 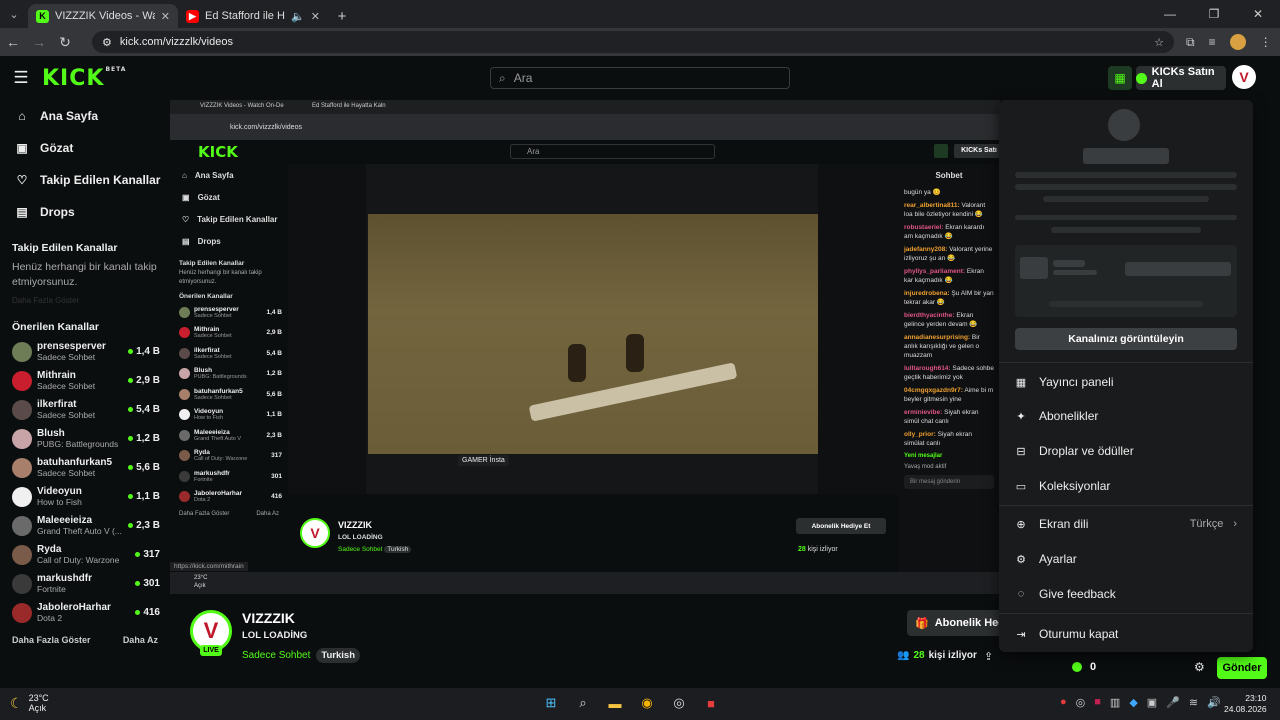 What do you see at coordinates (1126, 594) in the screenshot?
I see `menu-item-feedback: ◌ Give feedback` at bounding box center [1126, 594].